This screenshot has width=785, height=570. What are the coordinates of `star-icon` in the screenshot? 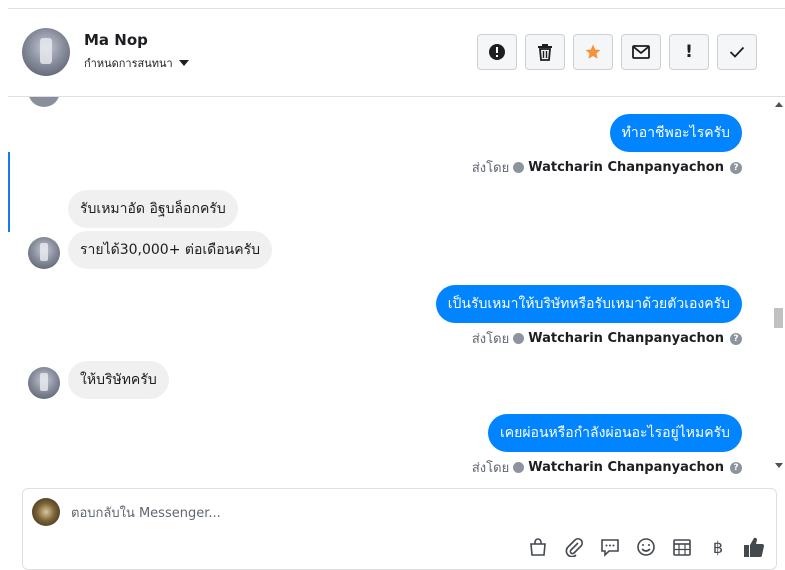 It's located at (593, 51).